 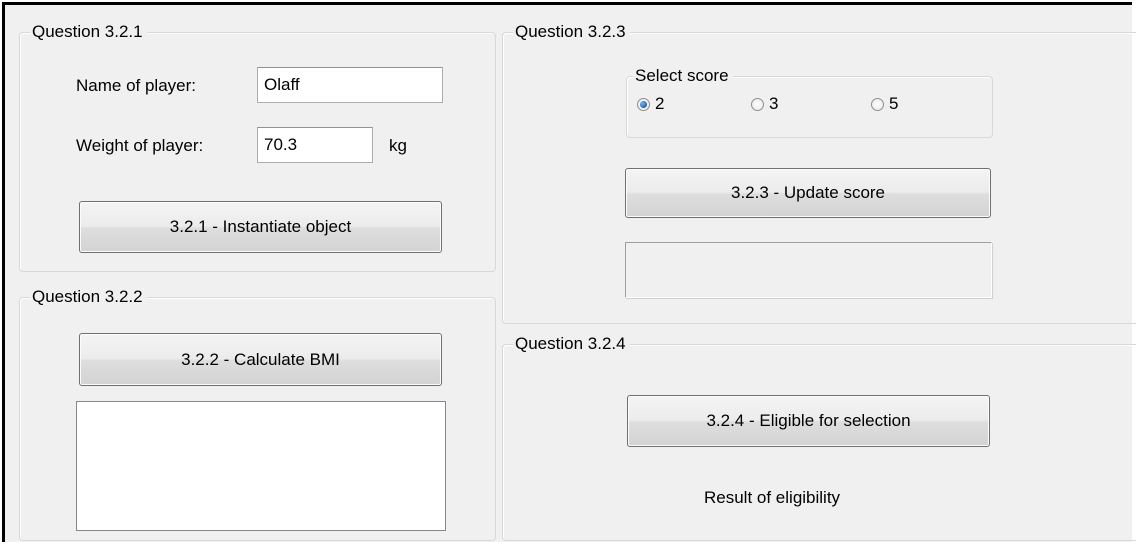 What do you see at coordinates (808, 193) in the screenshot?
I see `update-score-button: 3.2.3 - Update score` at bounding box center [808, 193].